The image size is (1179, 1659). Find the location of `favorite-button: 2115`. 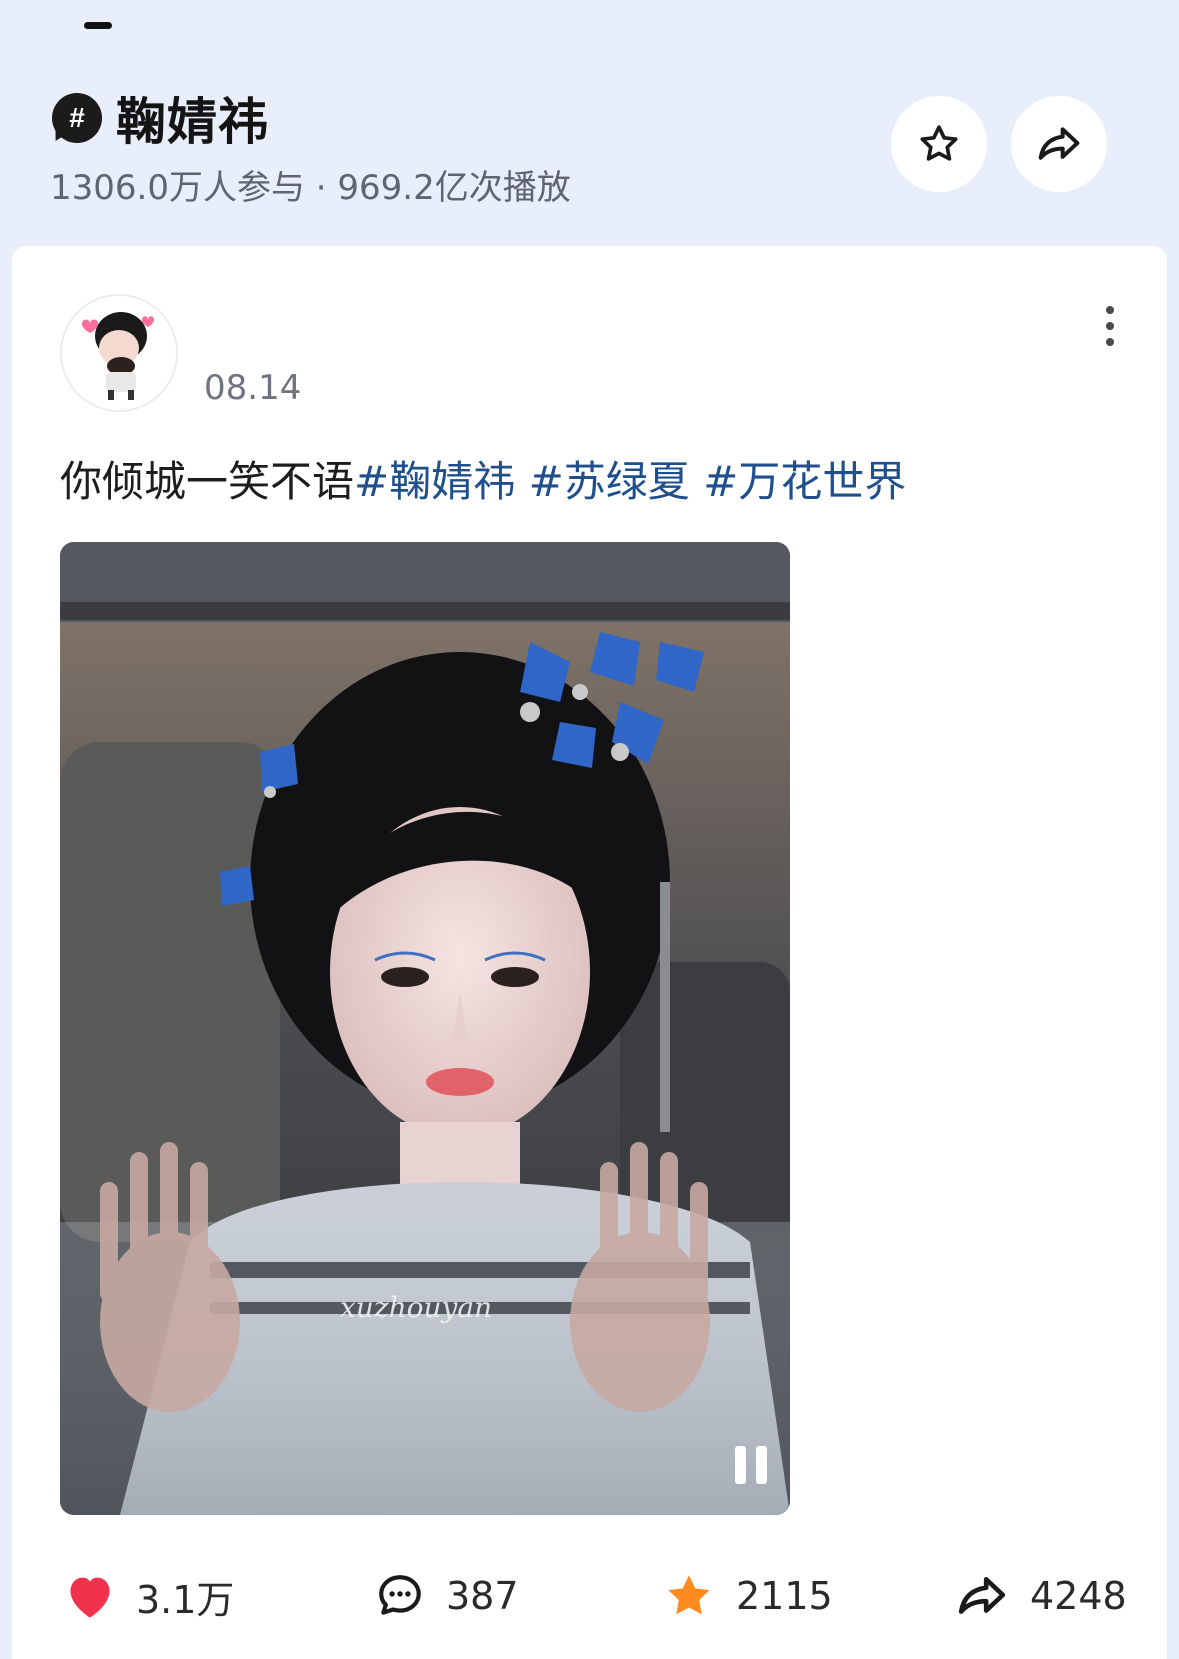

favorite-button: 2115 is located at coordinates (747, 1596).